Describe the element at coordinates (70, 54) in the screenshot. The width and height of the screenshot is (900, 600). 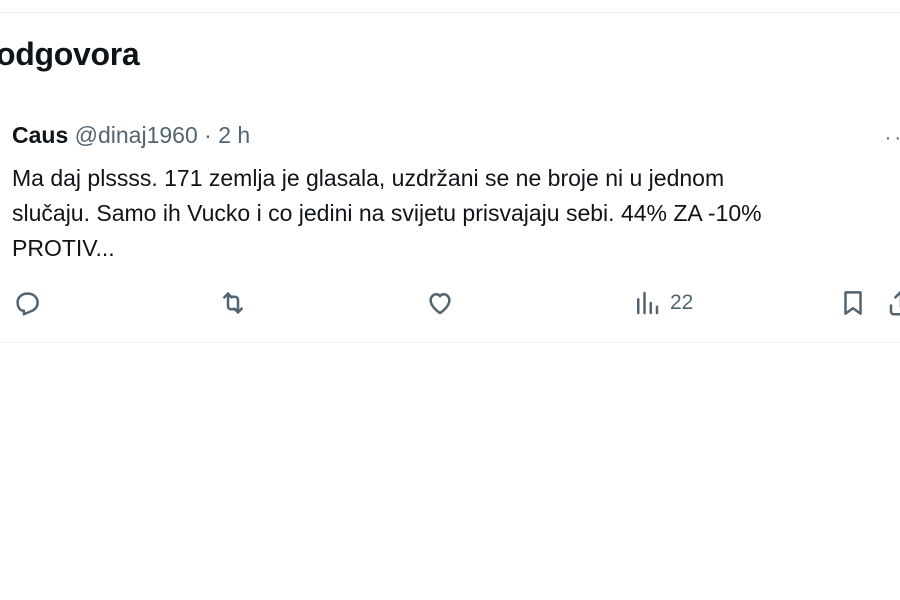
I see `section-title: odgovora` at that location.